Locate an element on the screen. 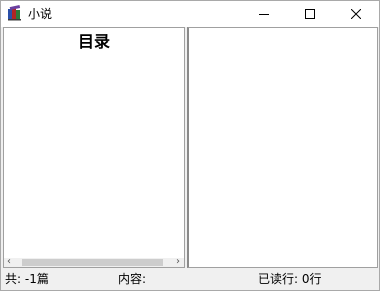 This screenshot has height=291, width=380. toc-horizontal-scrollbar: ‹ › is located at coordinates (94, 261).